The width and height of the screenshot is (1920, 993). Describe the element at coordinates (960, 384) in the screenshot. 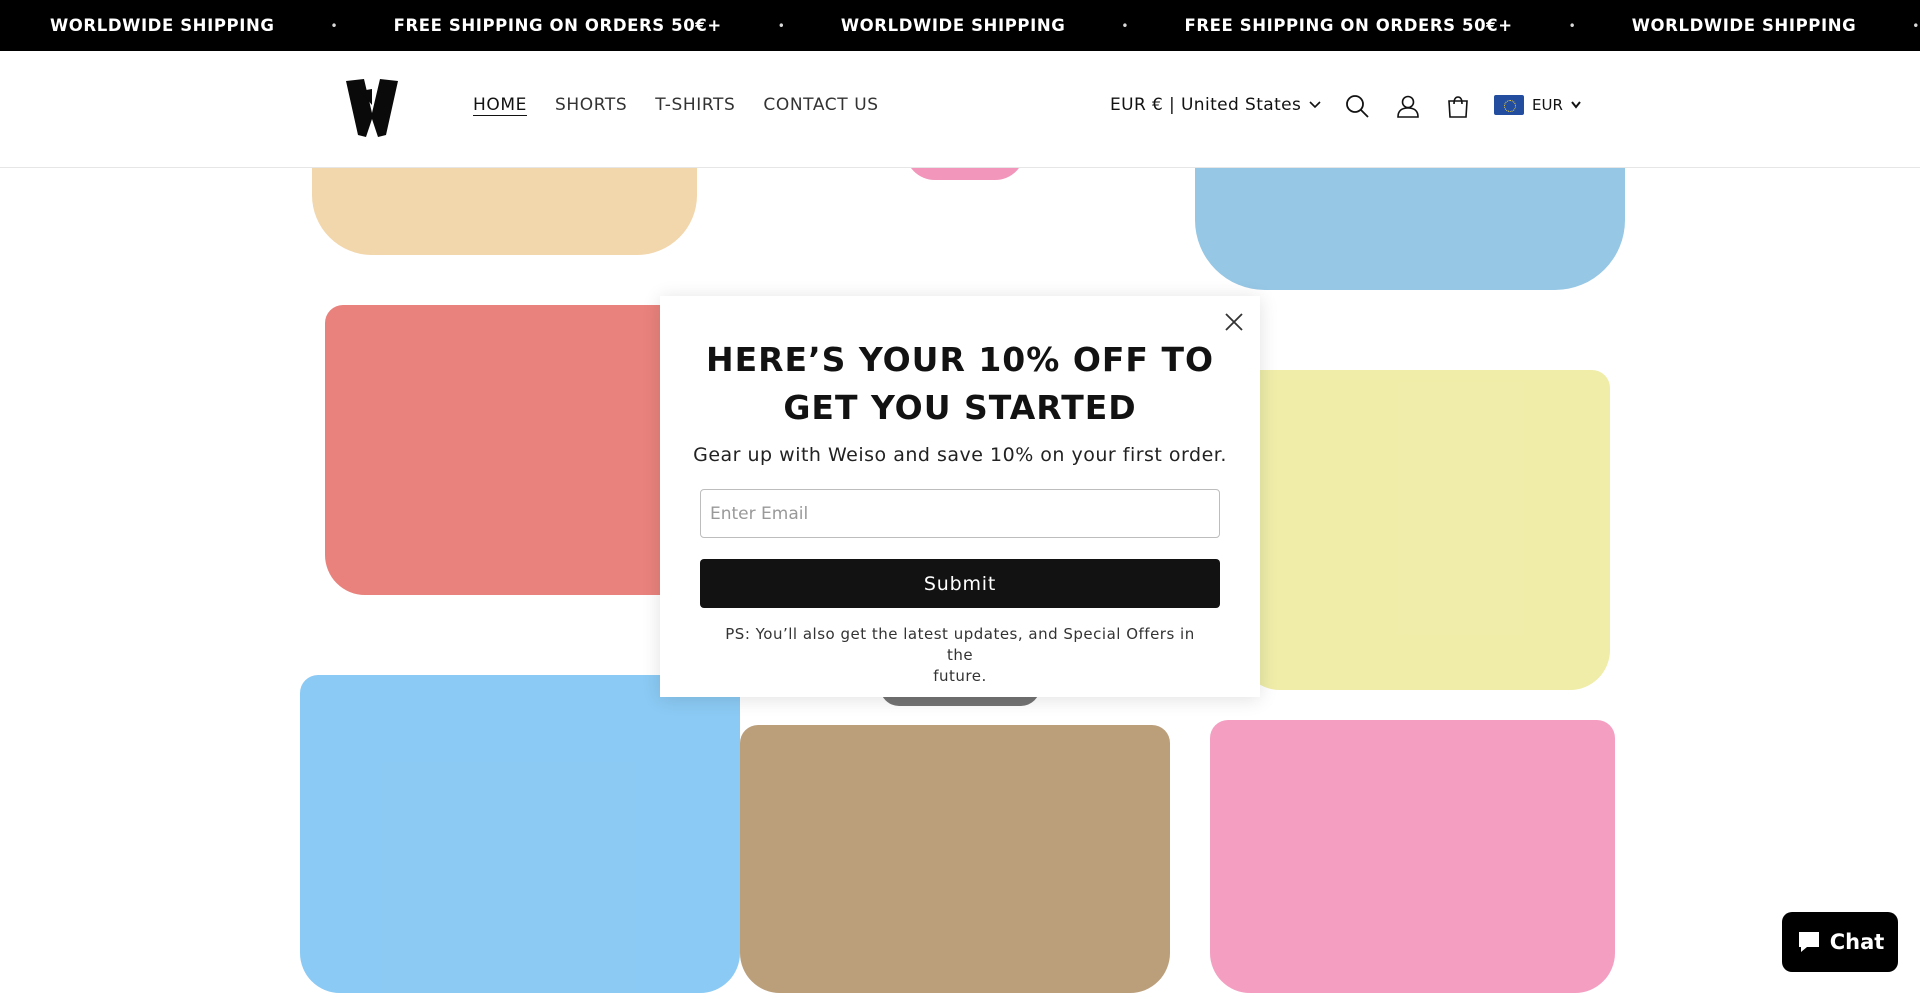

I see `popup-title: HERE’S YOUR 10% OFF TO GET YOU STARTED` at that location.